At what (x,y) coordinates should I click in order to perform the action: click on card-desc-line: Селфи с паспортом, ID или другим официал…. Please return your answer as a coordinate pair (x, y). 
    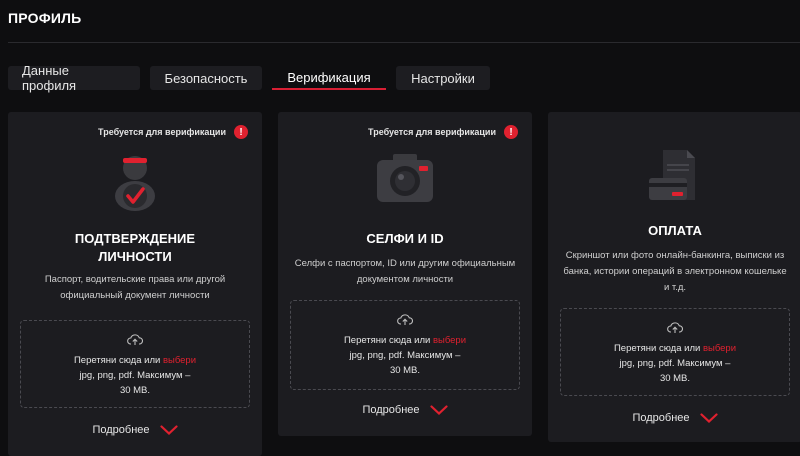
    Looking at the image, I should click on (405, 263).